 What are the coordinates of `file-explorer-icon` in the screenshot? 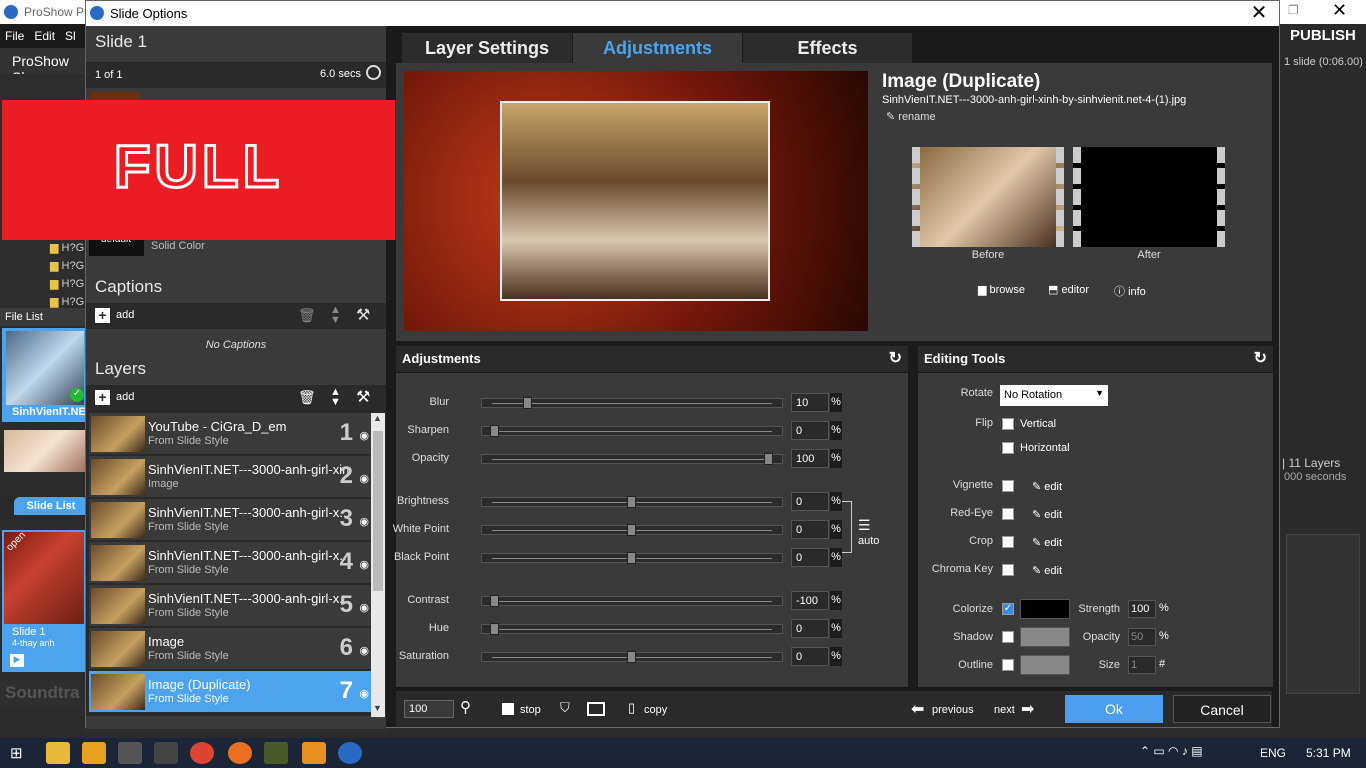 It's located at (58, 753).